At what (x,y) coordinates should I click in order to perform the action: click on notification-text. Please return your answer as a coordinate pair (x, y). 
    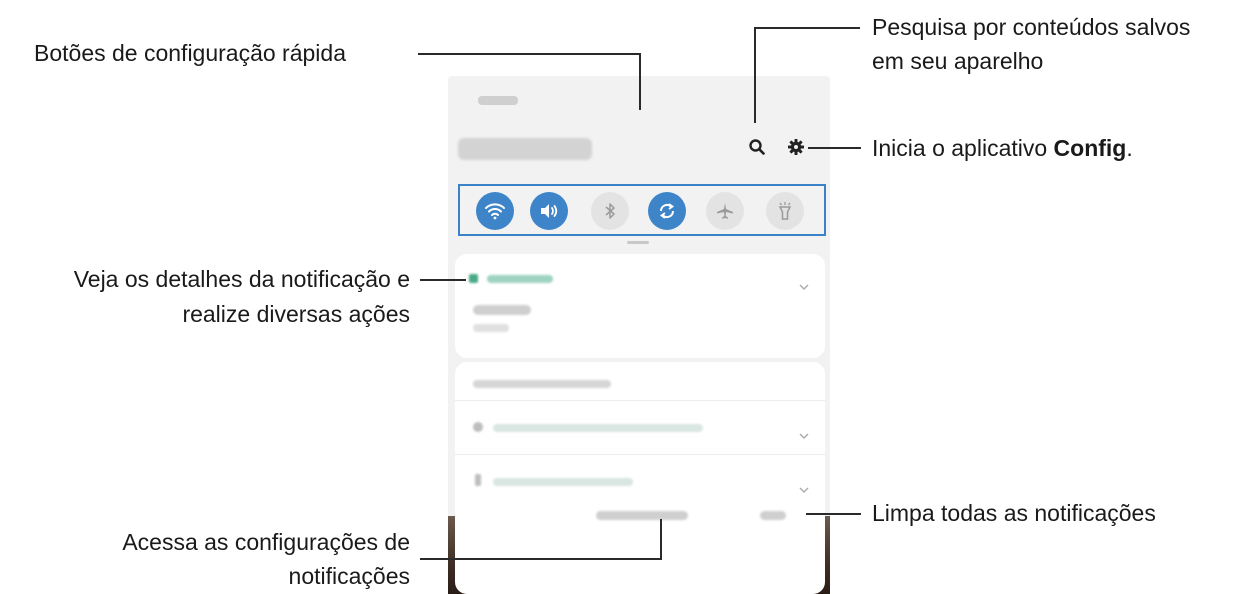
    Looking at the image, I should click on (491, 328).